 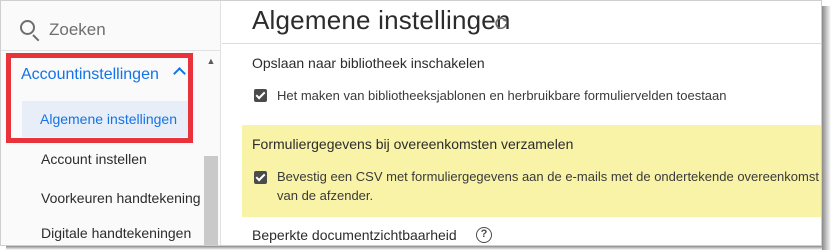 What do you see at coordinates (30, 30) in the screenshot?
I see `search-icon` at bounding box center [30, 30].